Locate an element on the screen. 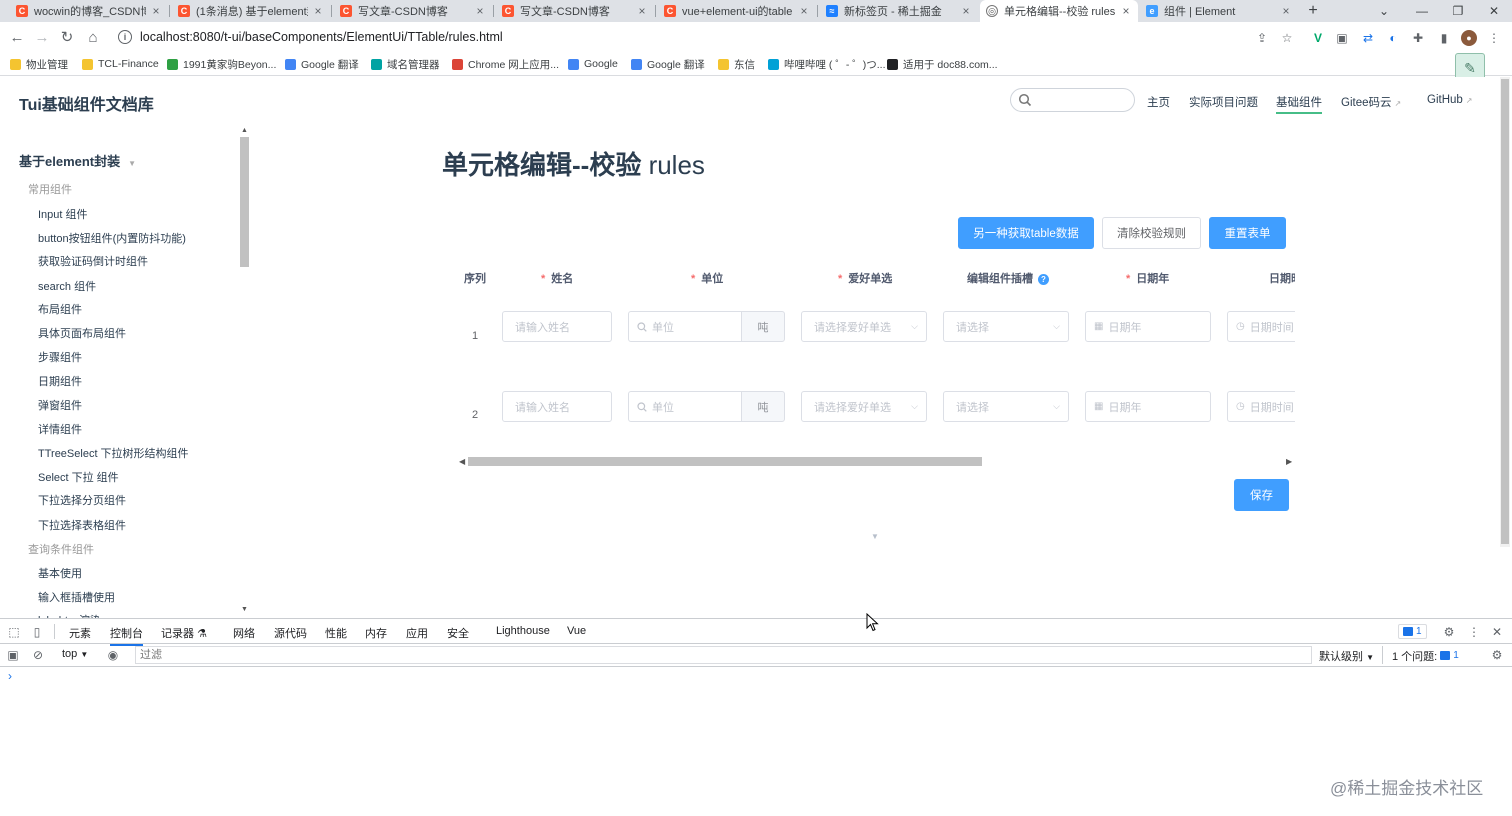  datetime-picker: ◷ 日期时间 is located at coordinates (1261, 406).